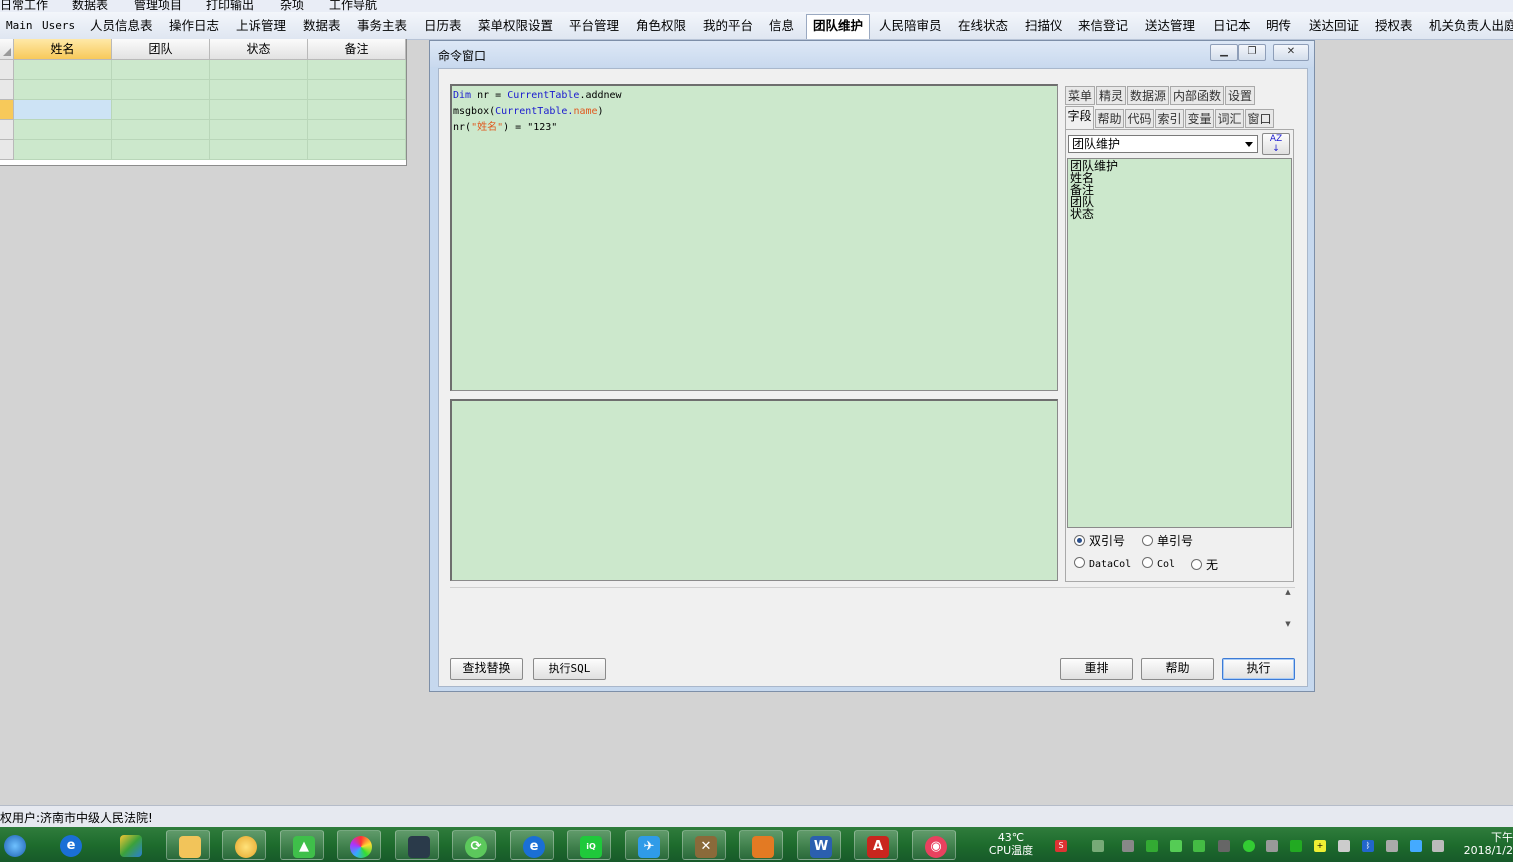 This screenshot has width=1513, height=862. I want to click on field-list-item: 团队, so click(1179, 202).